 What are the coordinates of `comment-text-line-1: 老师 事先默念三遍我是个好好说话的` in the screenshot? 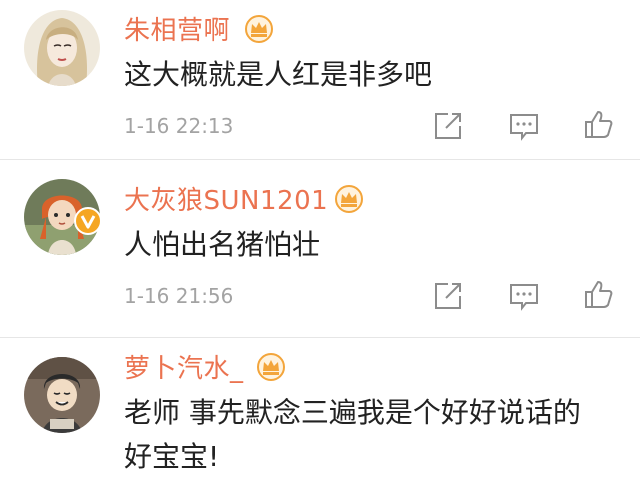 It's located at (352, 412).